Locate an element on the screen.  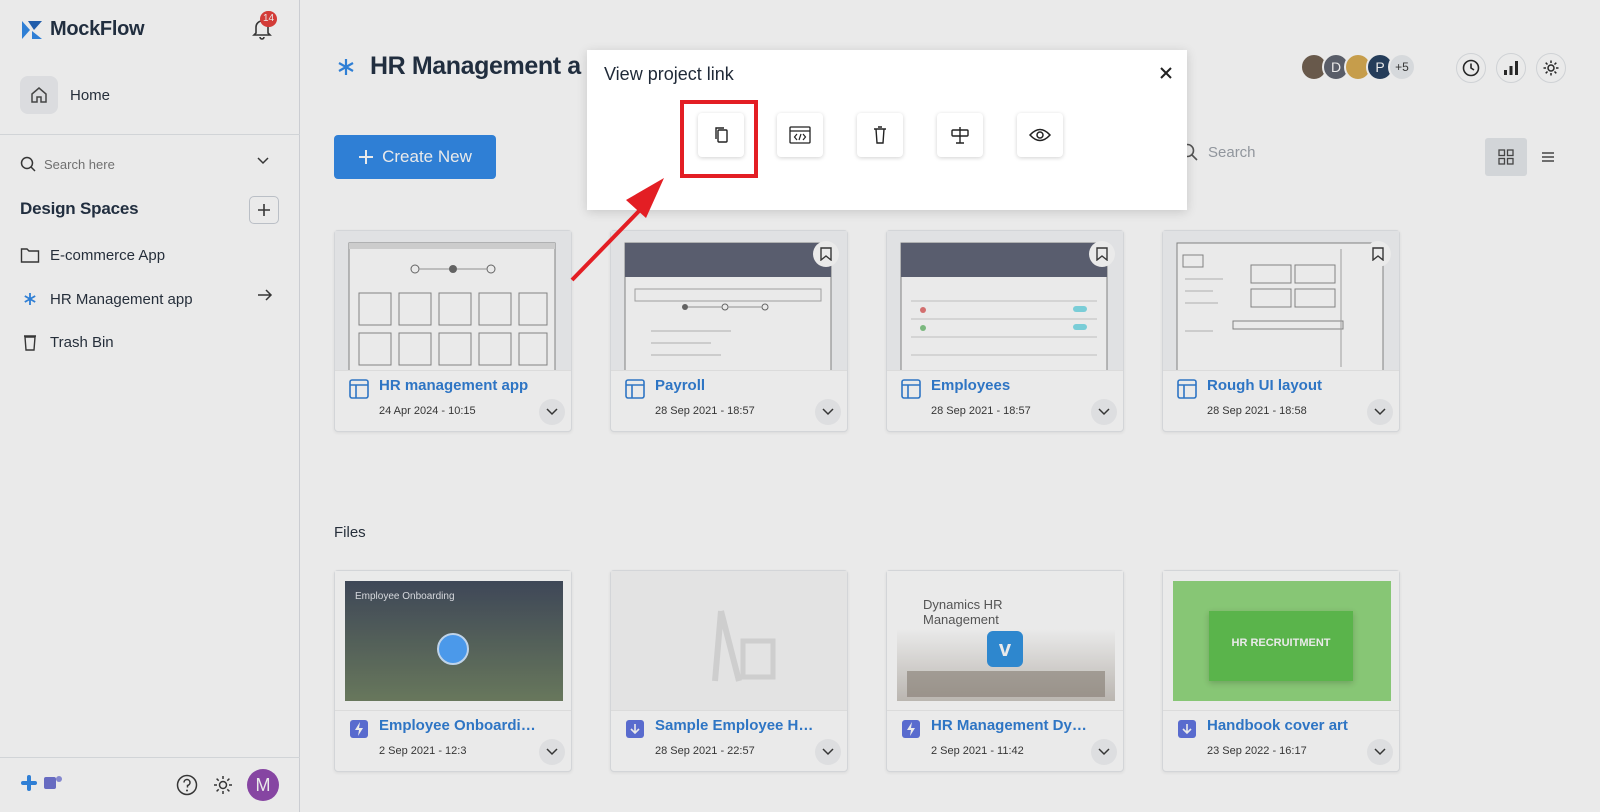
signboard-button is located at coordinates (960, 135).